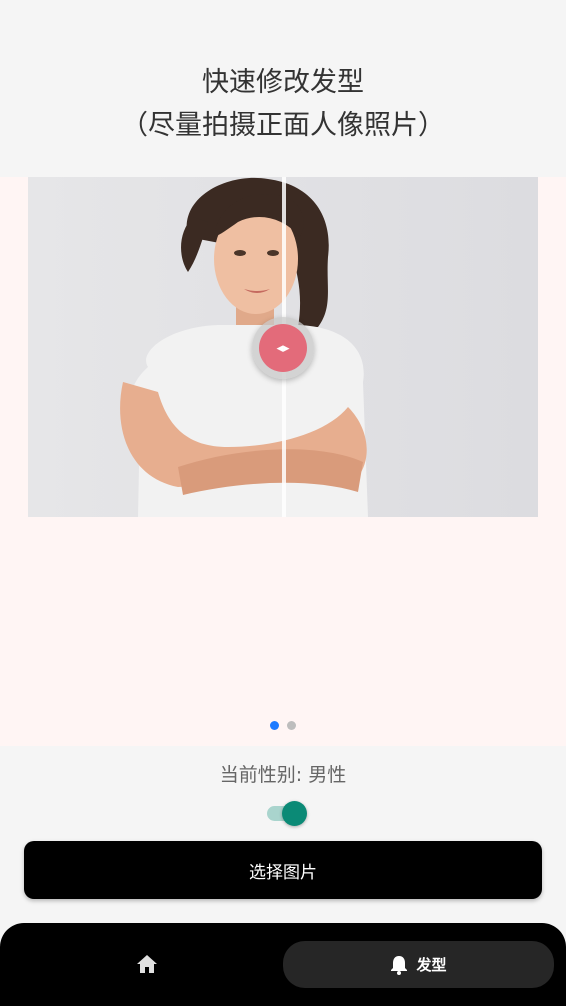 The height and width of the screenshot is (1006, 566). Describe the element at coordinates (283, 82) in the screenshot. I see `page-title: 快速修改发型` at that location.